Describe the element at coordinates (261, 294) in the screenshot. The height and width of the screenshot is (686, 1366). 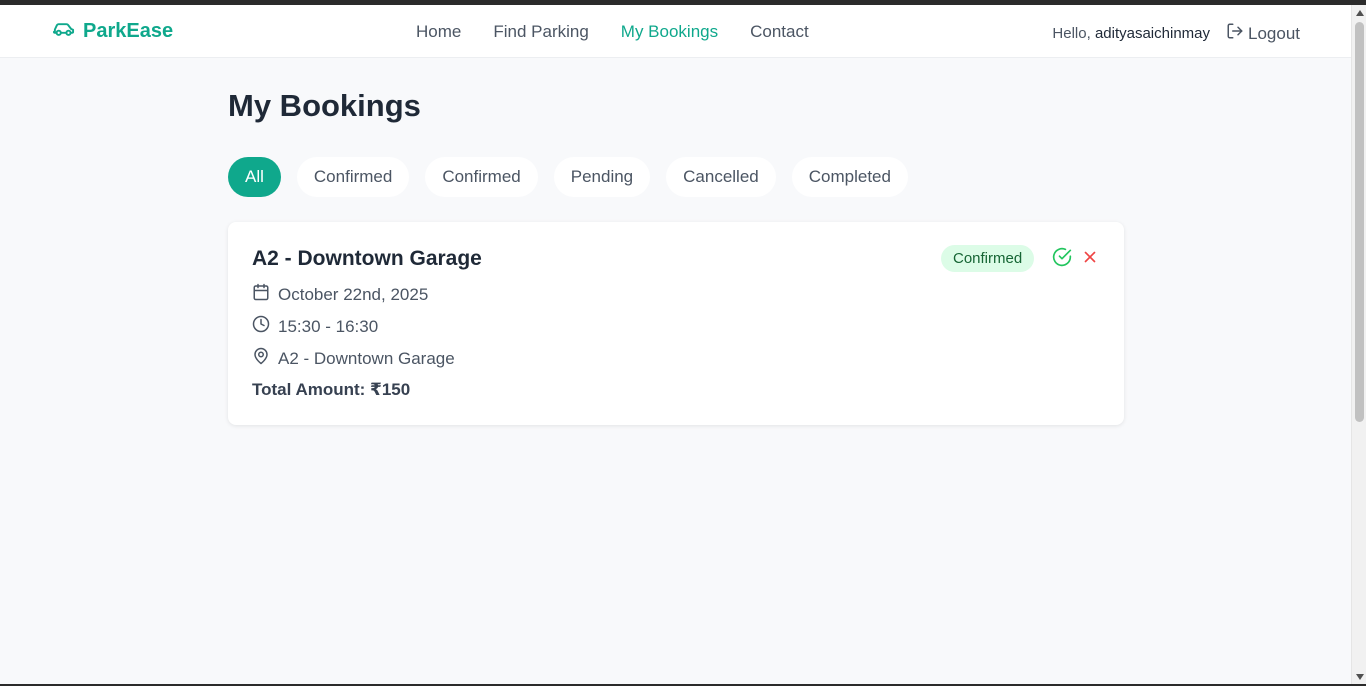
I see `calendar-icon` at that location.